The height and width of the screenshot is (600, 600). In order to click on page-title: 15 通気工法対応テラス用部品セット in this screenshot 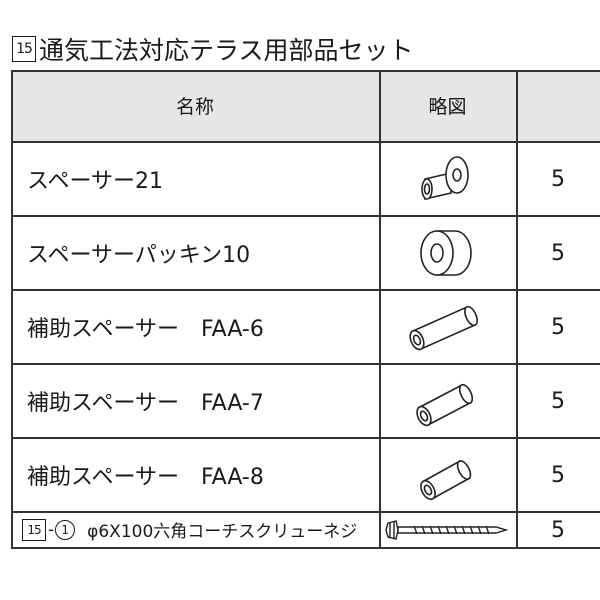, I will do `click(213, 49)`.